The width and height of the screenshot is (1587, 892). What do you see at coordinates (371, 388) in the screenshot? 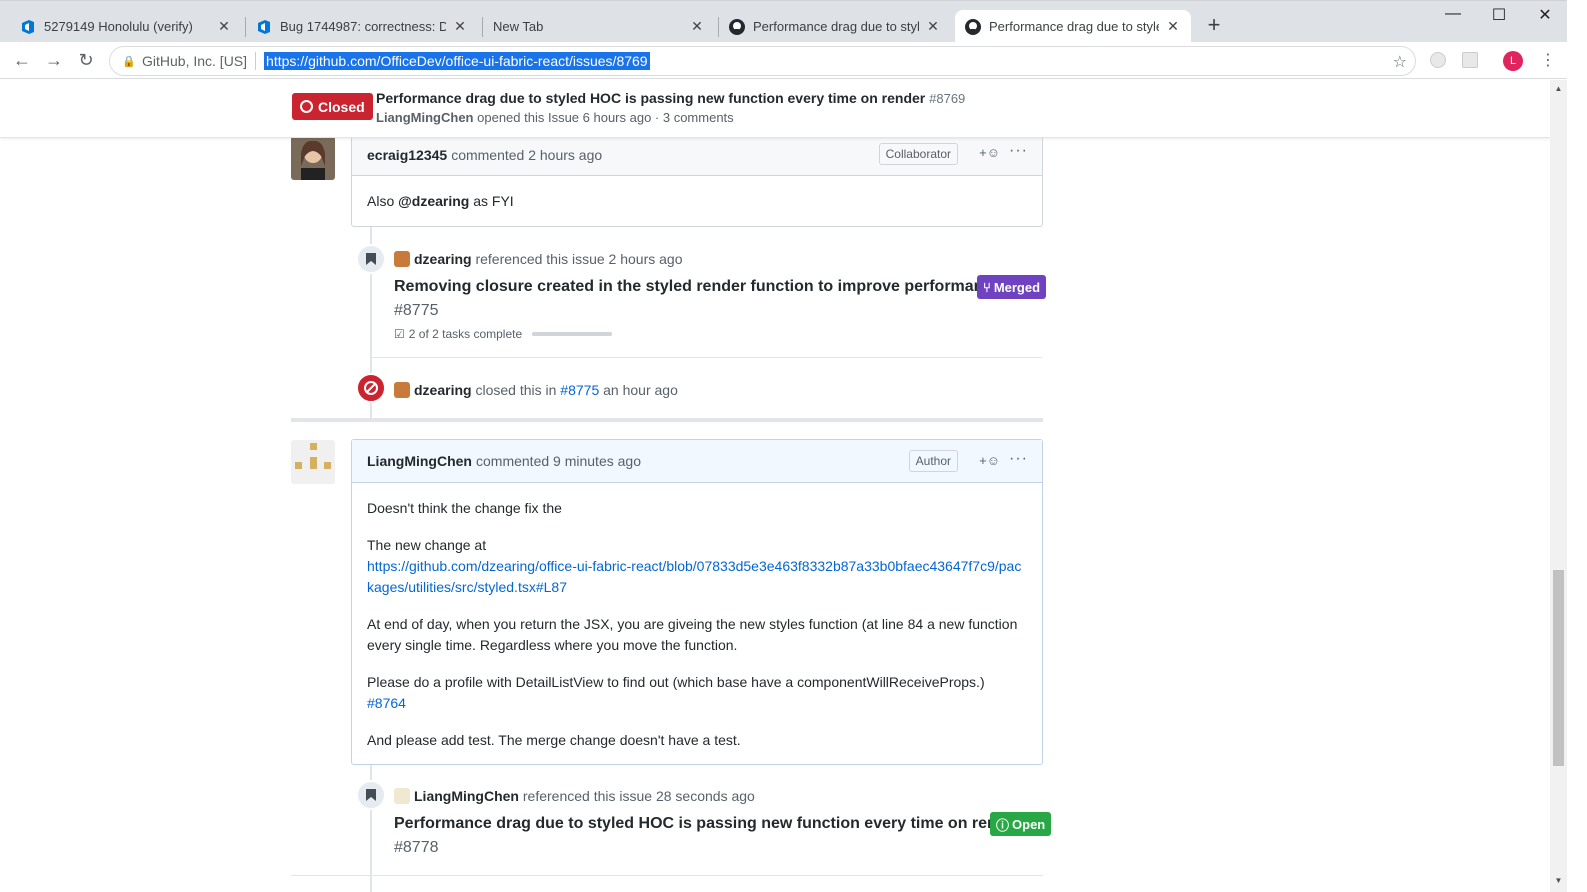
I see `closed-circle-icon` at bounding box center [371, 388].